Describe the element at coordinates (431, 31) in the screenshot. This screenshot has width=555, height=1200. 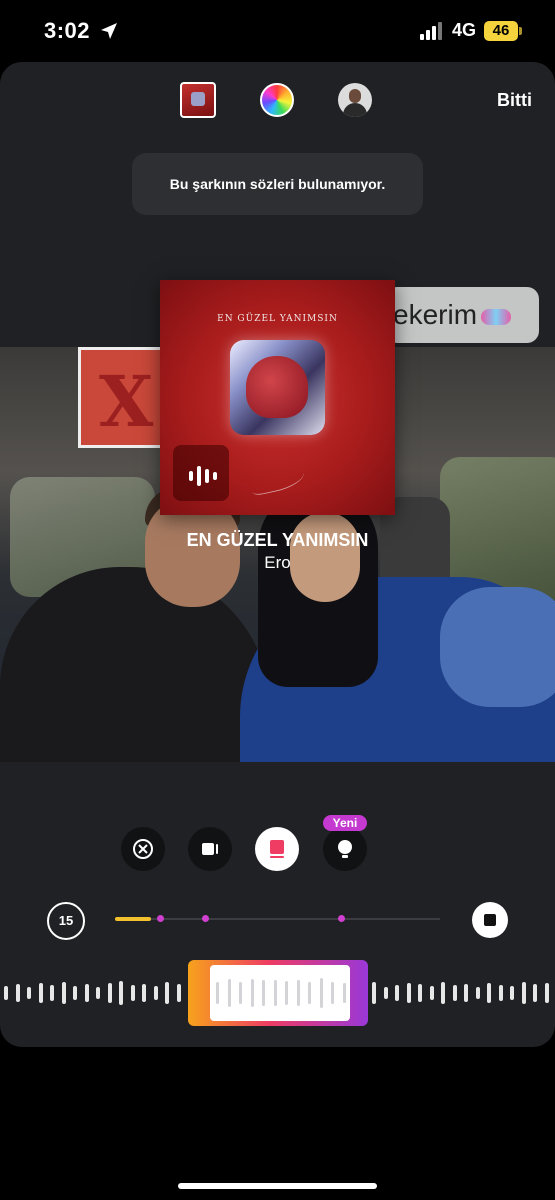
I see `signal-icon` at that location.